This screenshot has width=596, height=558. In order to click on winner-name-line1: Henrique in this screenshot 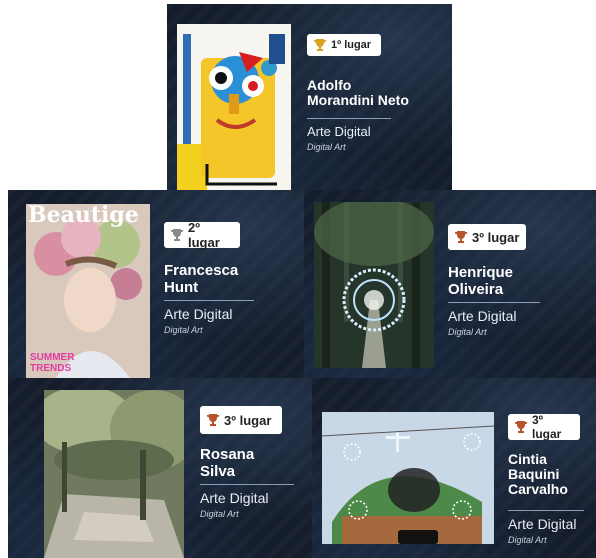, I will do `click(481, 272)`.